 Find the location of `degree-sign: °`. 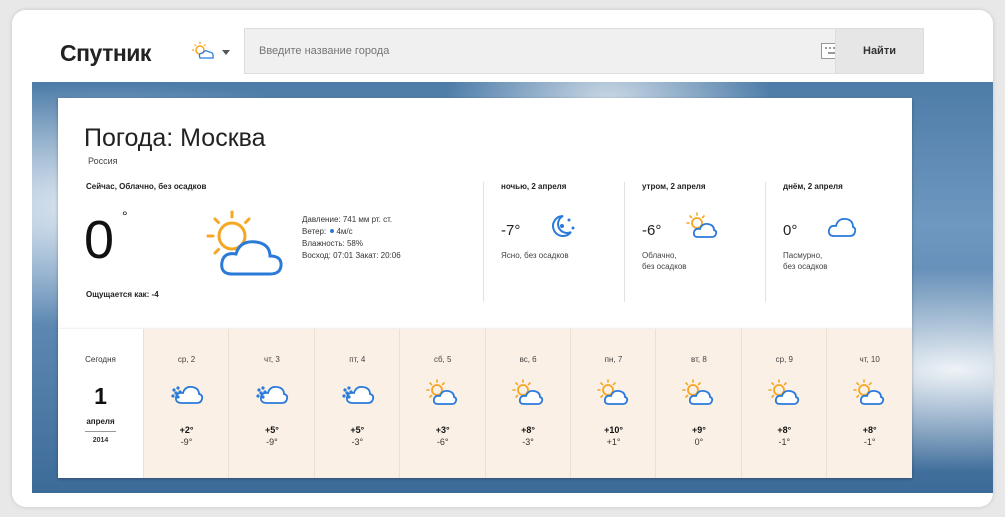

degree-sign: ° is located at coordinates (125, 216).